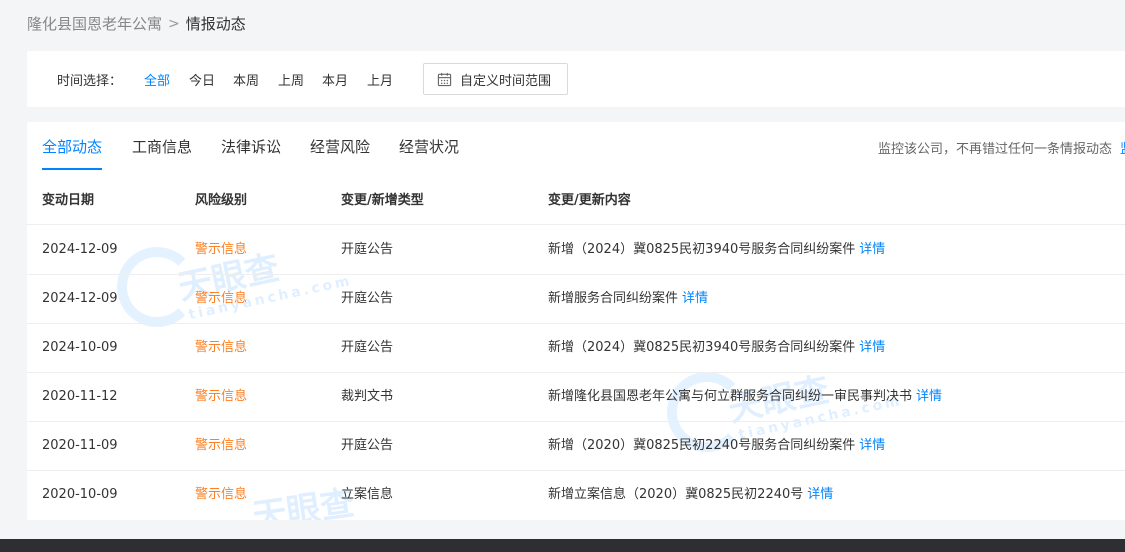  What do you see at coordinates (80, 347) in the screenshot?
I see `row-date: 2024-10-09` at bounding box center [80, 347].